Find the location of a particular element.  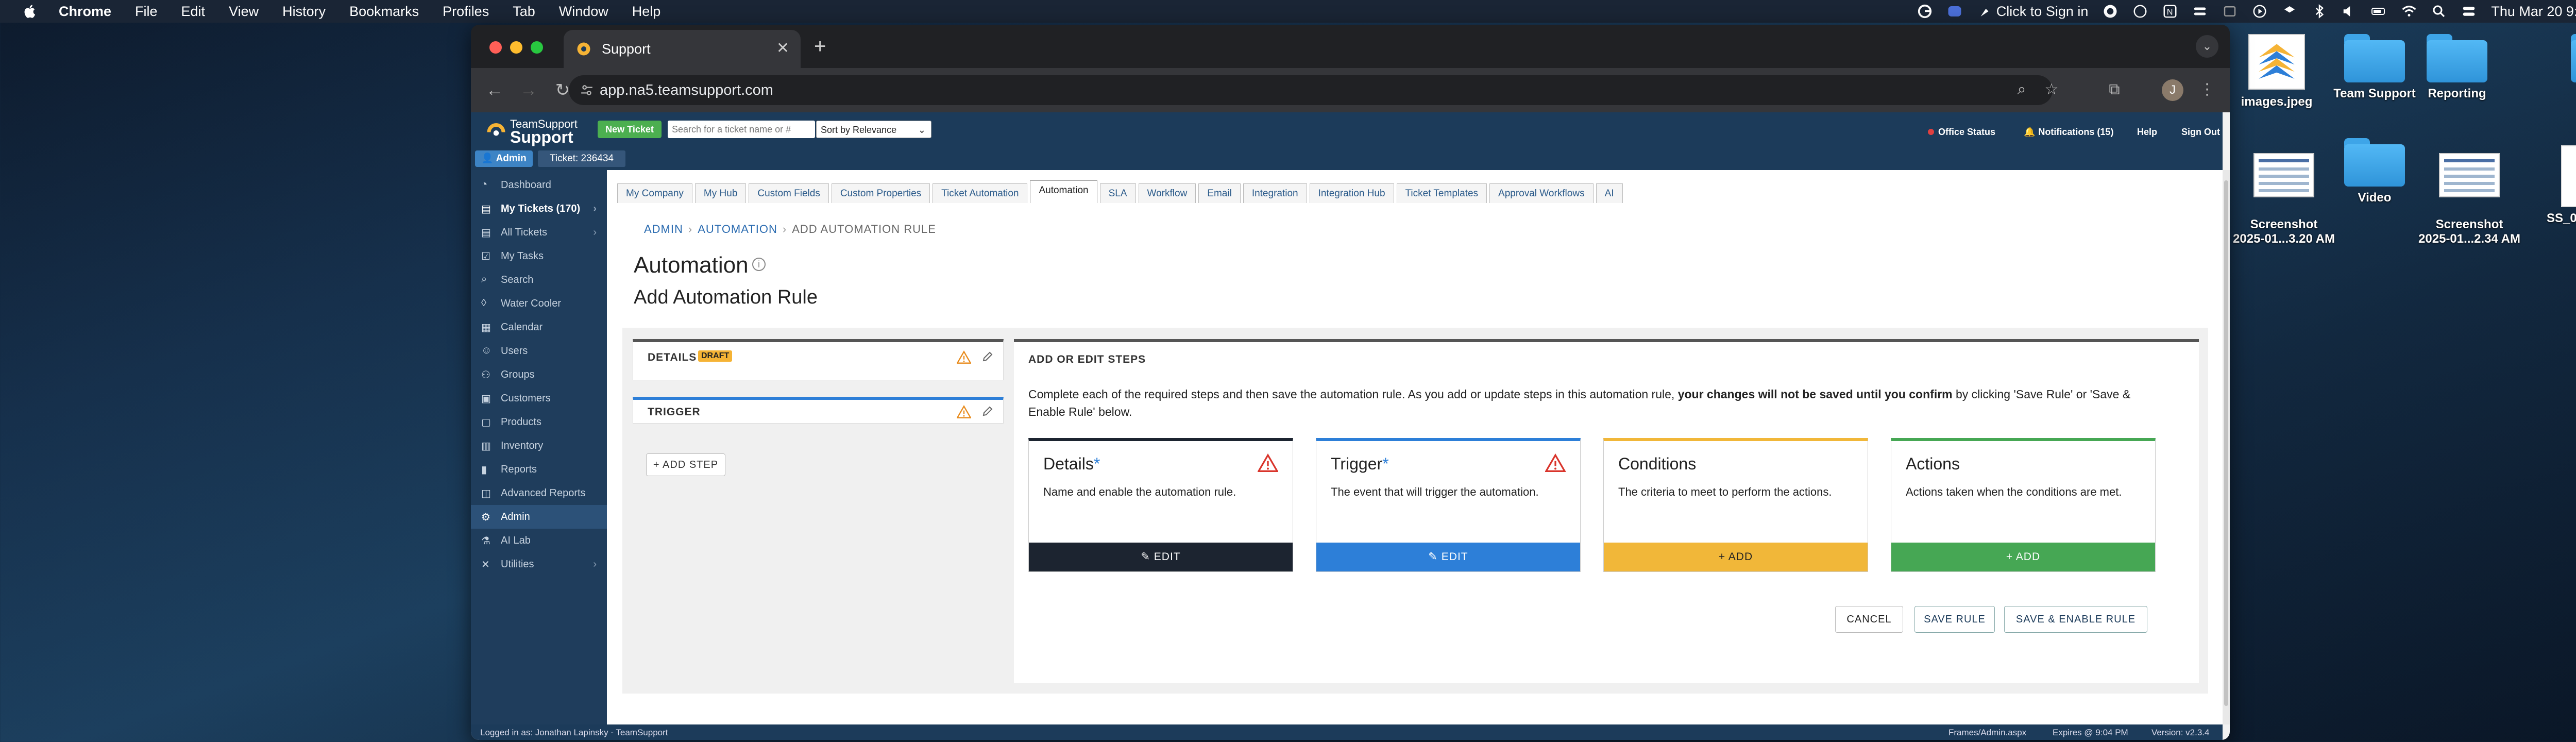

bookmark-star-icon: ☆ is located at coordinates (2051, 89).